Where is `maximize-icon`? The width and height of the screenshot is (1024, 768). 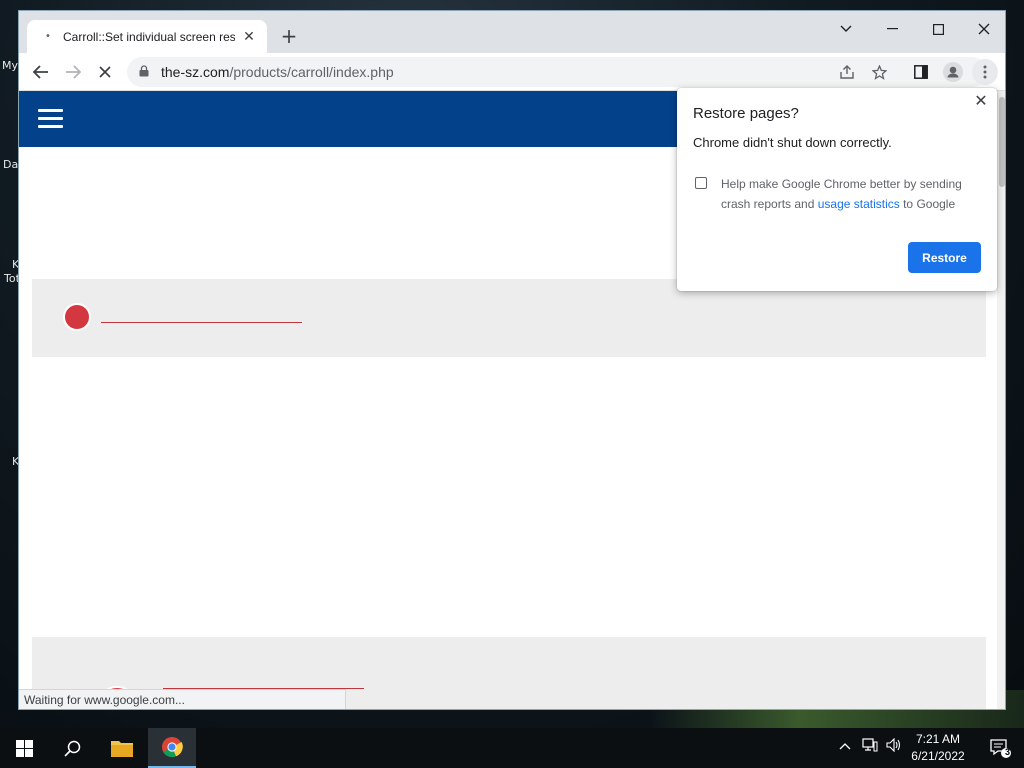 maximize-icon is located at coordinates (938, 29).